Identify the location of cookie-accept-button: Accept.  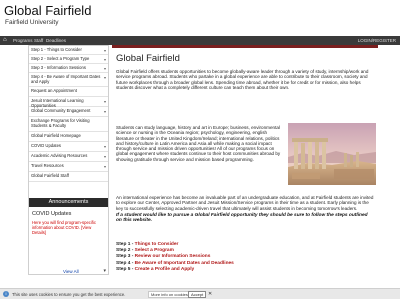
(197, 294).